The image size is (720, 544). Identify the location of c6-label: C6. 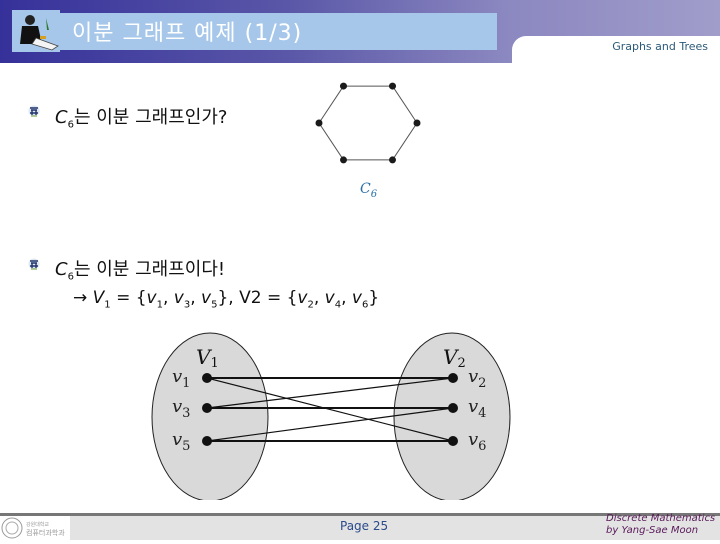
(369, 190).